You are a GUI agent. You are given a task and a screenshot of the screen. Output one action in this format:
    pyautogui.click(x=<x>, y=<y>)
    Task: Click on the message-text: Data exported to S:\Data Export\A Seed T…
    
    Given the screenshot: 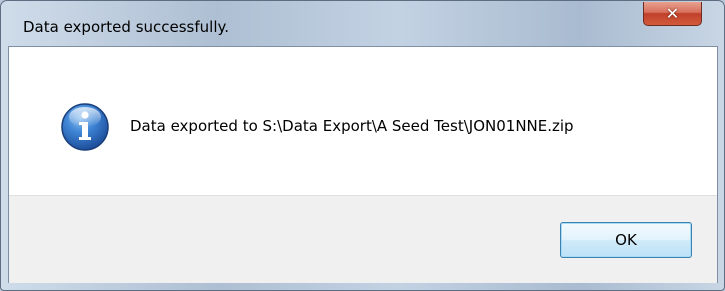 What is the action you would take?
    pyautogui.click(x=352, y=126)
    